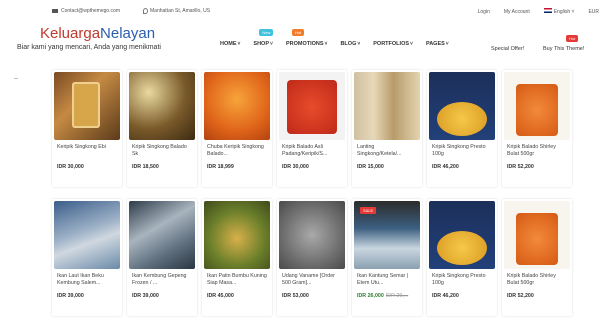  Describe the element at coordinates (370, 167) in the screenshot. I see `product-price: IDR 15,000` at that location.